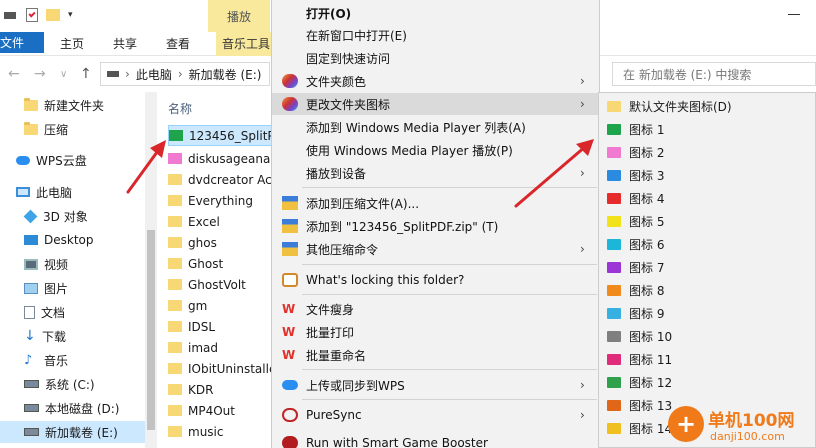  Describe the element at coordinates (72, 44) in the screenshot. I see `tab-home: 主页` at that location.